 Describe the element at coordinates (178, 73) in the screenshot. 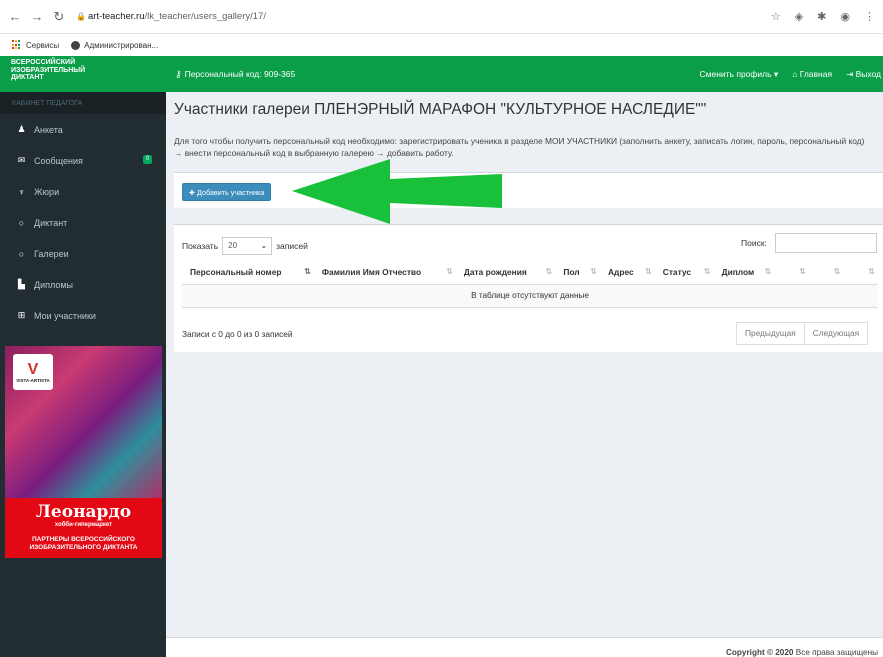

I see `key-icon: ⚷` at that location.